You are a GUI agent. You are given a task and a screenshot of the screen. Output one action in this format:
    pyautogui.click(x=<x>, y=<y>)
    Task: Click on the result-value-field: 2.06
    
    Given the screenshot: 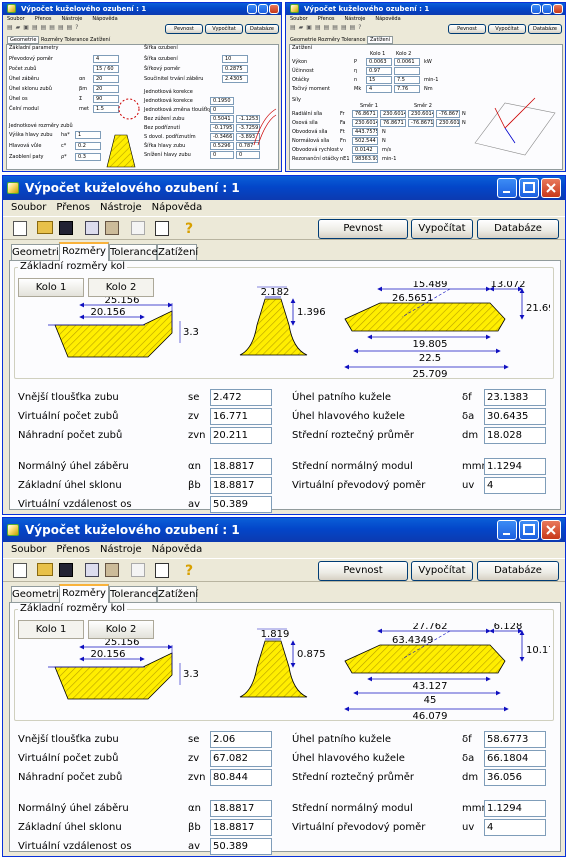 What is the action you would take?
    pyautogui.click(x=241, y=739)
    